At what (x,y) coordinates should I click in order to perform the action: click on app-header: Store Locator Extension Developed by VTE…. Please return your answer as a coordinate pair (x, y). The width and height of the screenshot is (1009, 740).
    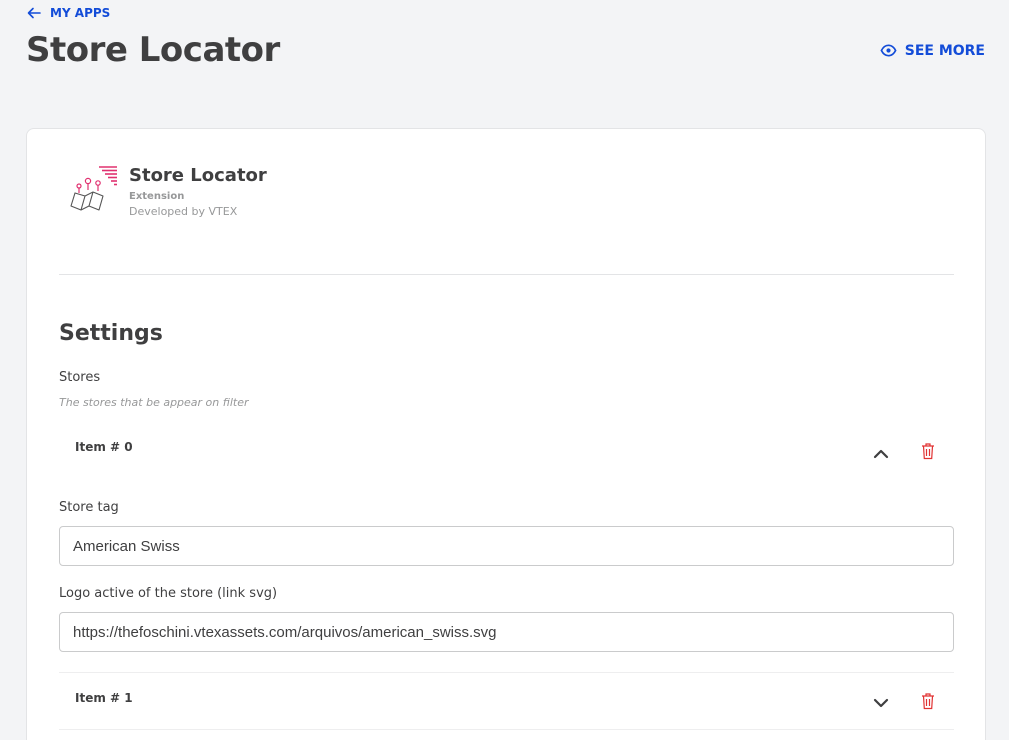
    Looking at the image, I should click on (166, 191).